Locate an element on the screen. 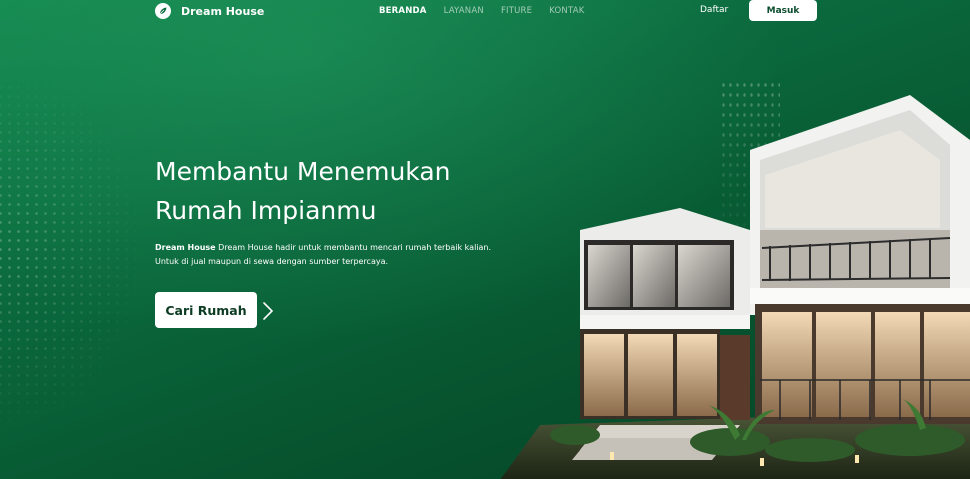  daftar-link: Daftar is located at coordinates (714, 10).